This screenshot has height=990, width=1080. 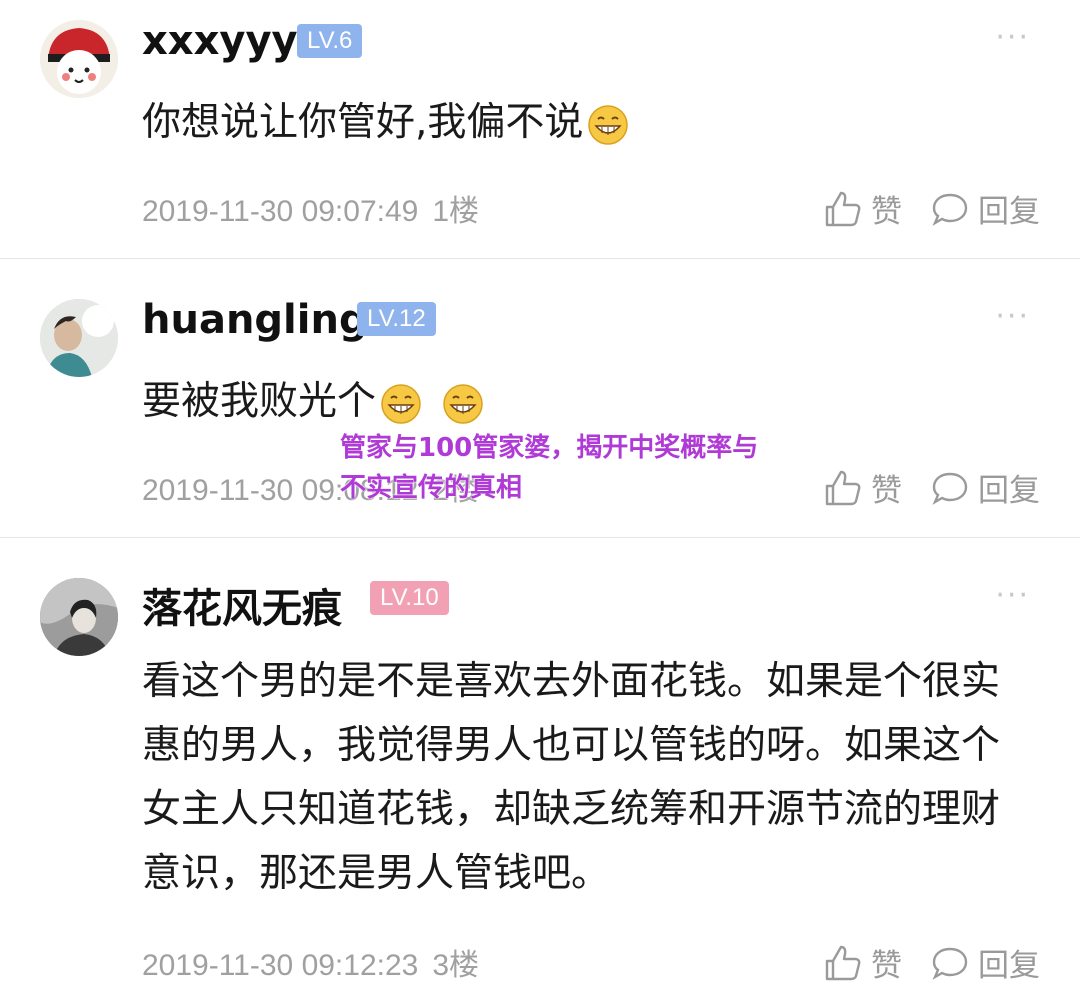 What do you see at coordinates (242, 605) in the screenshot?
I see `username: 落花风无痕` at bounding box center [242, 605].